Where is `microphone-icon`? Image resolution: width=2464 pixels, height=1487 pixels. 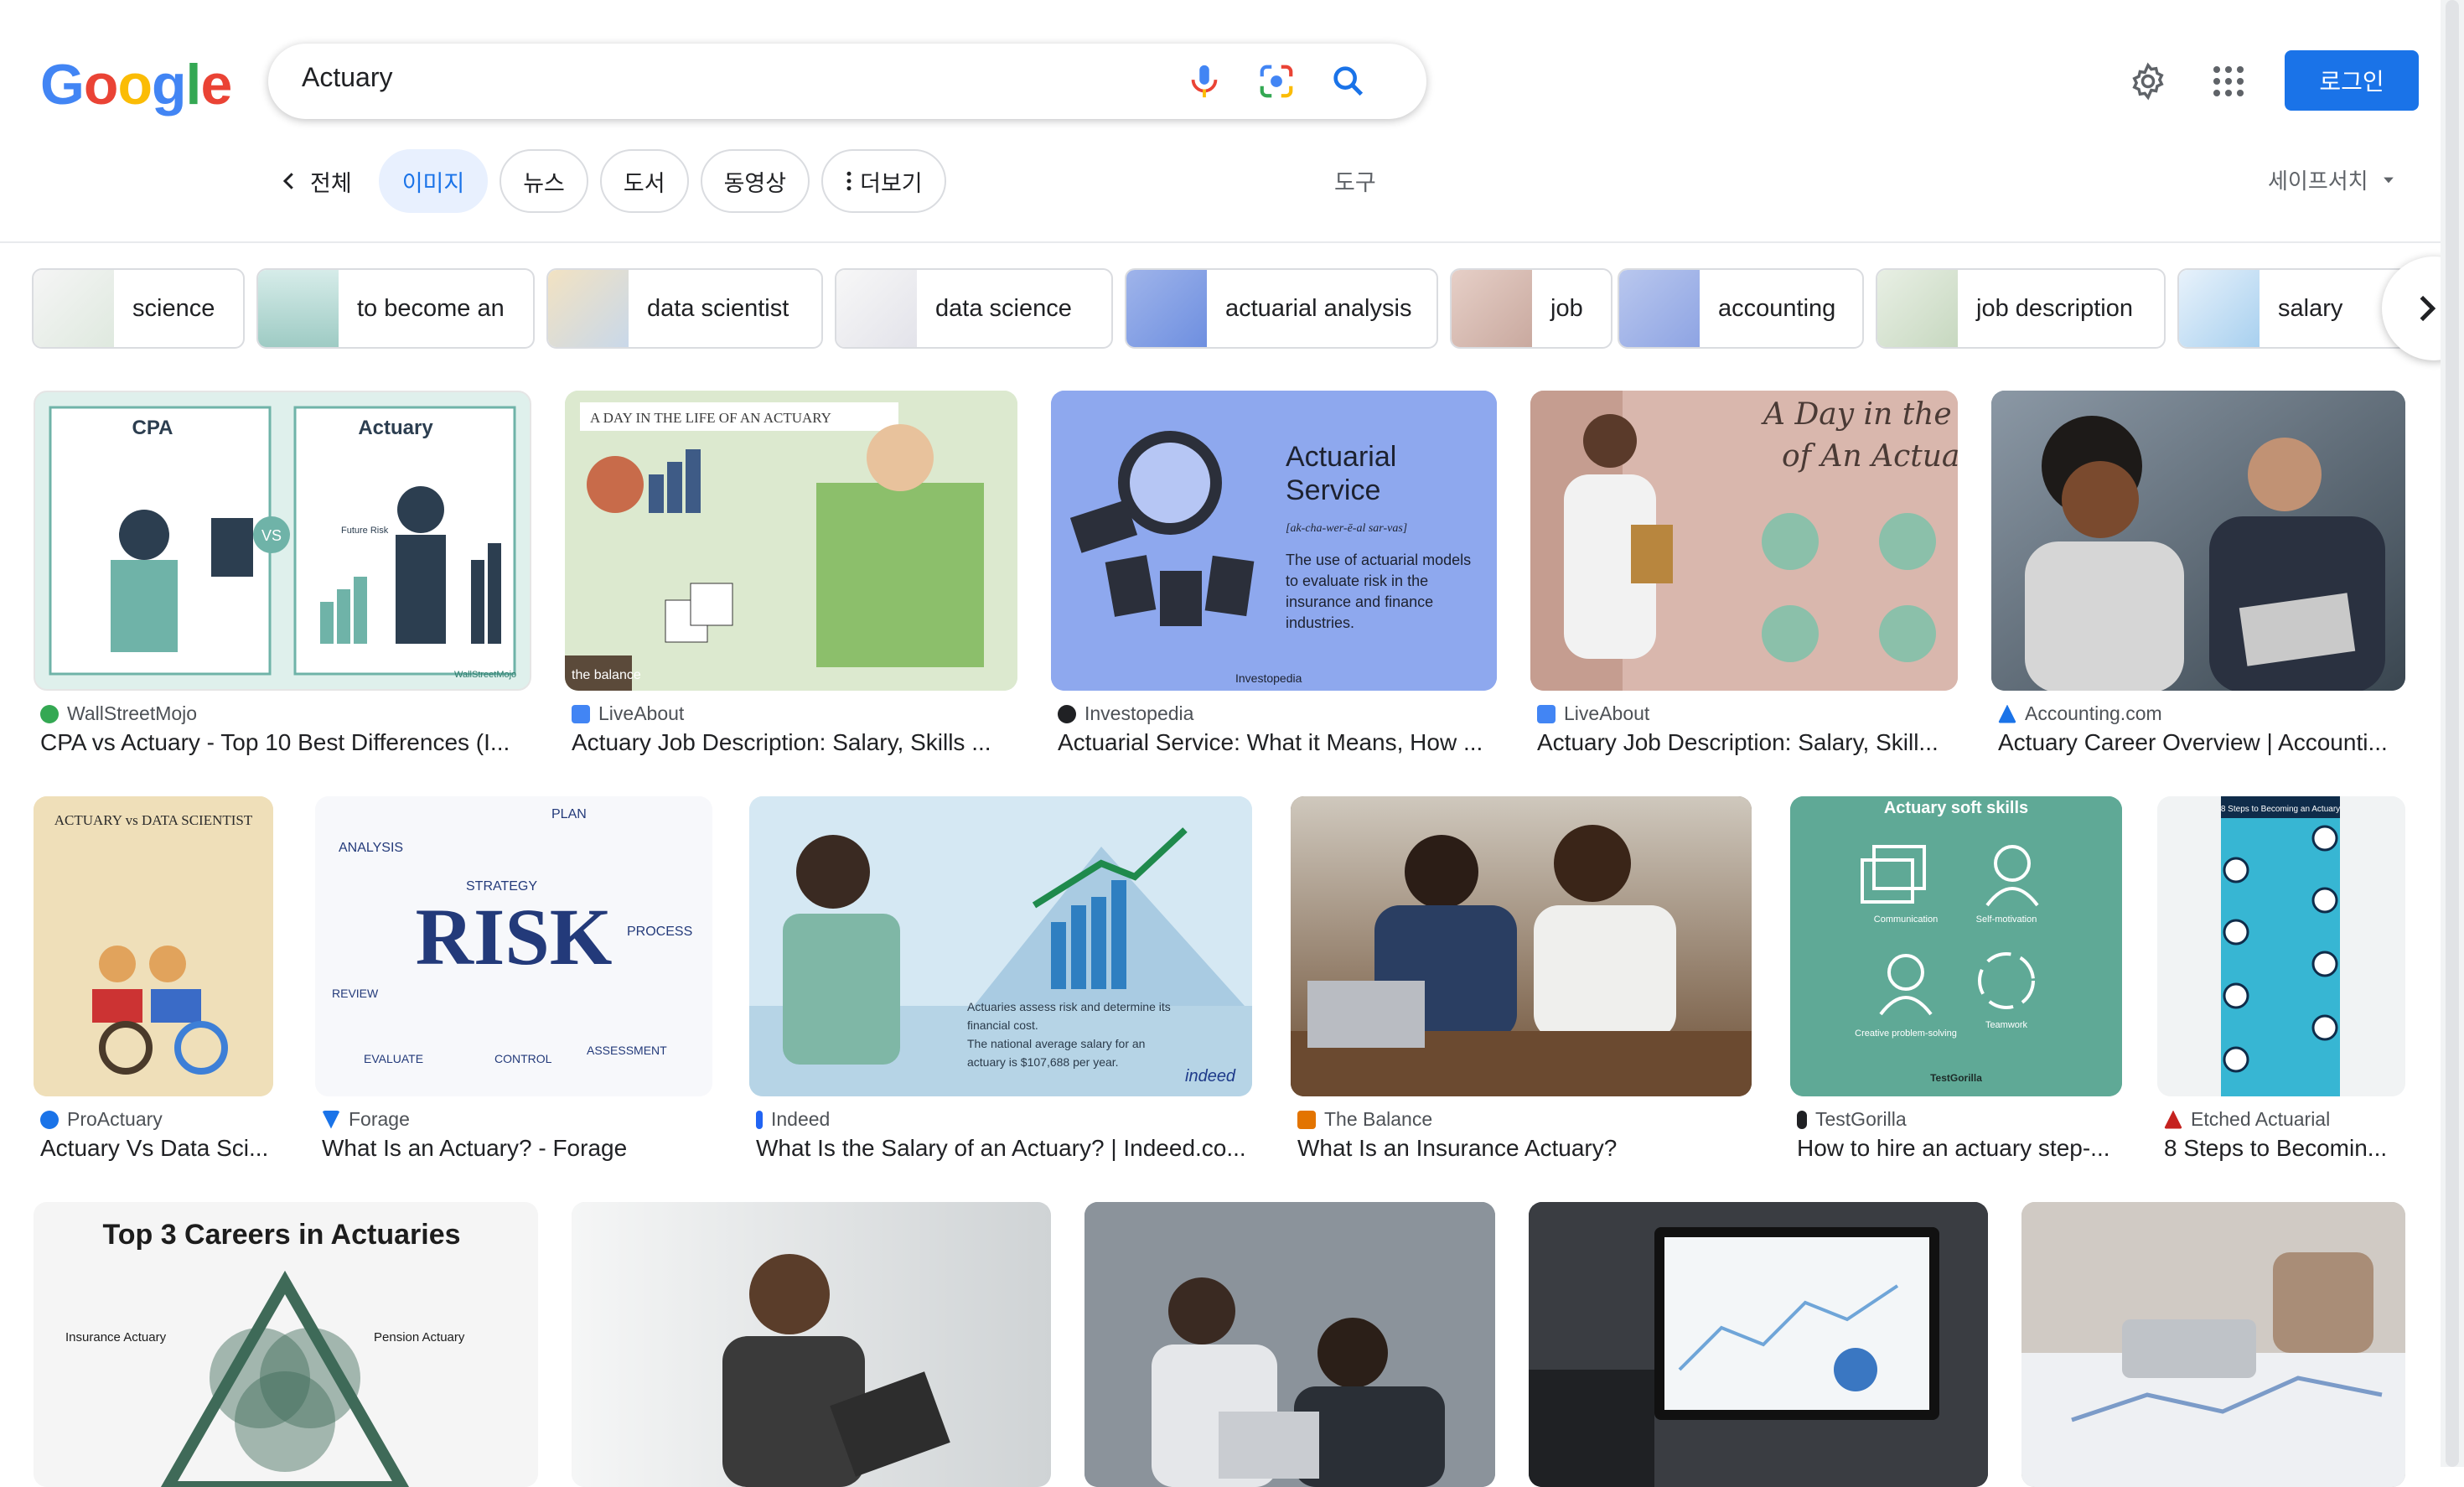
microphone-icon is located at coordinates (1204, 82).